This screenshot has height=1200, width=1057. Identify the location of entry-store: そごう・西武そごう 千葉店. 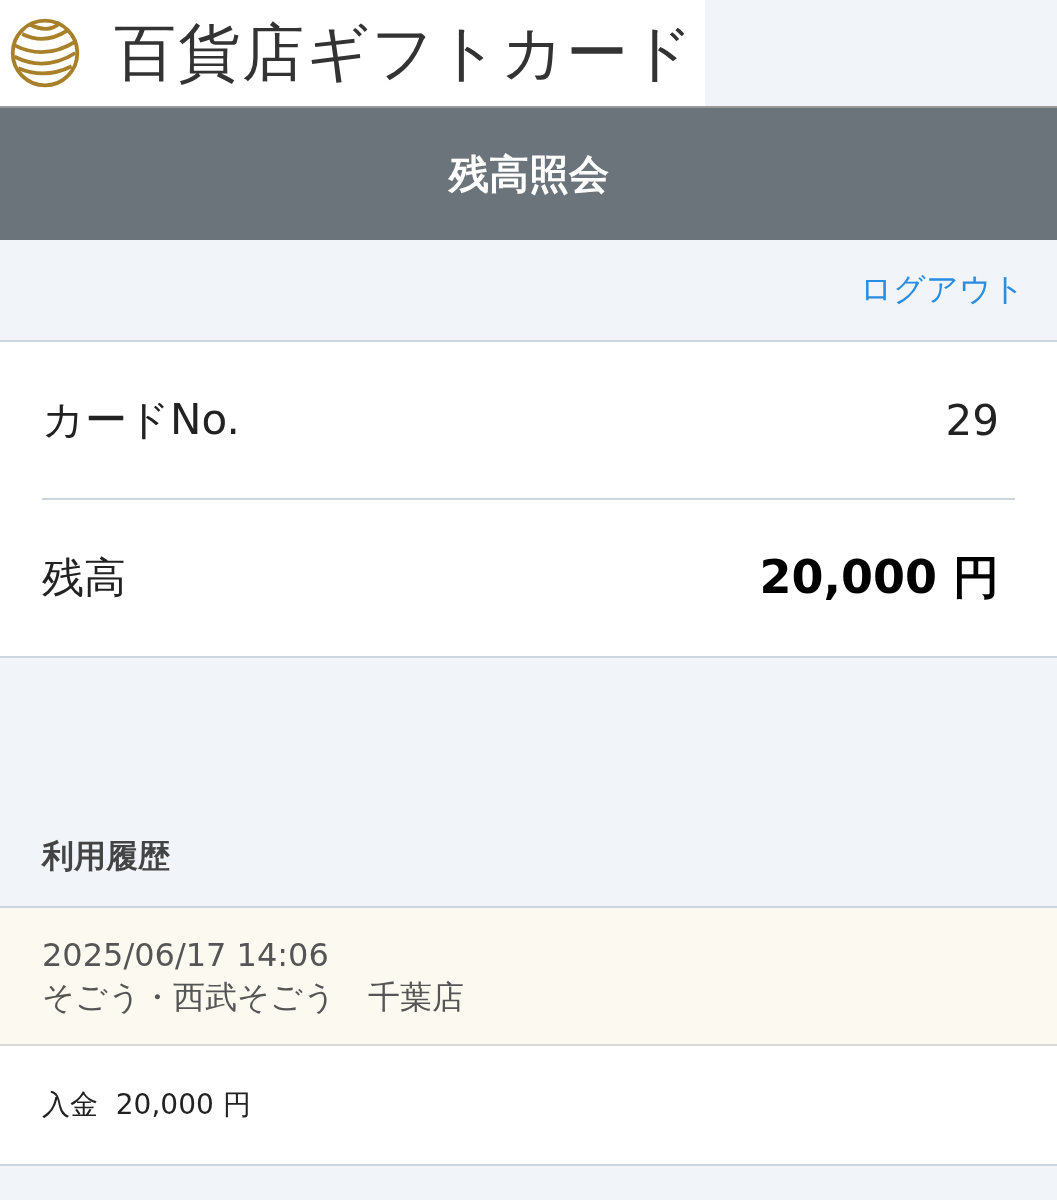
(253, 997).